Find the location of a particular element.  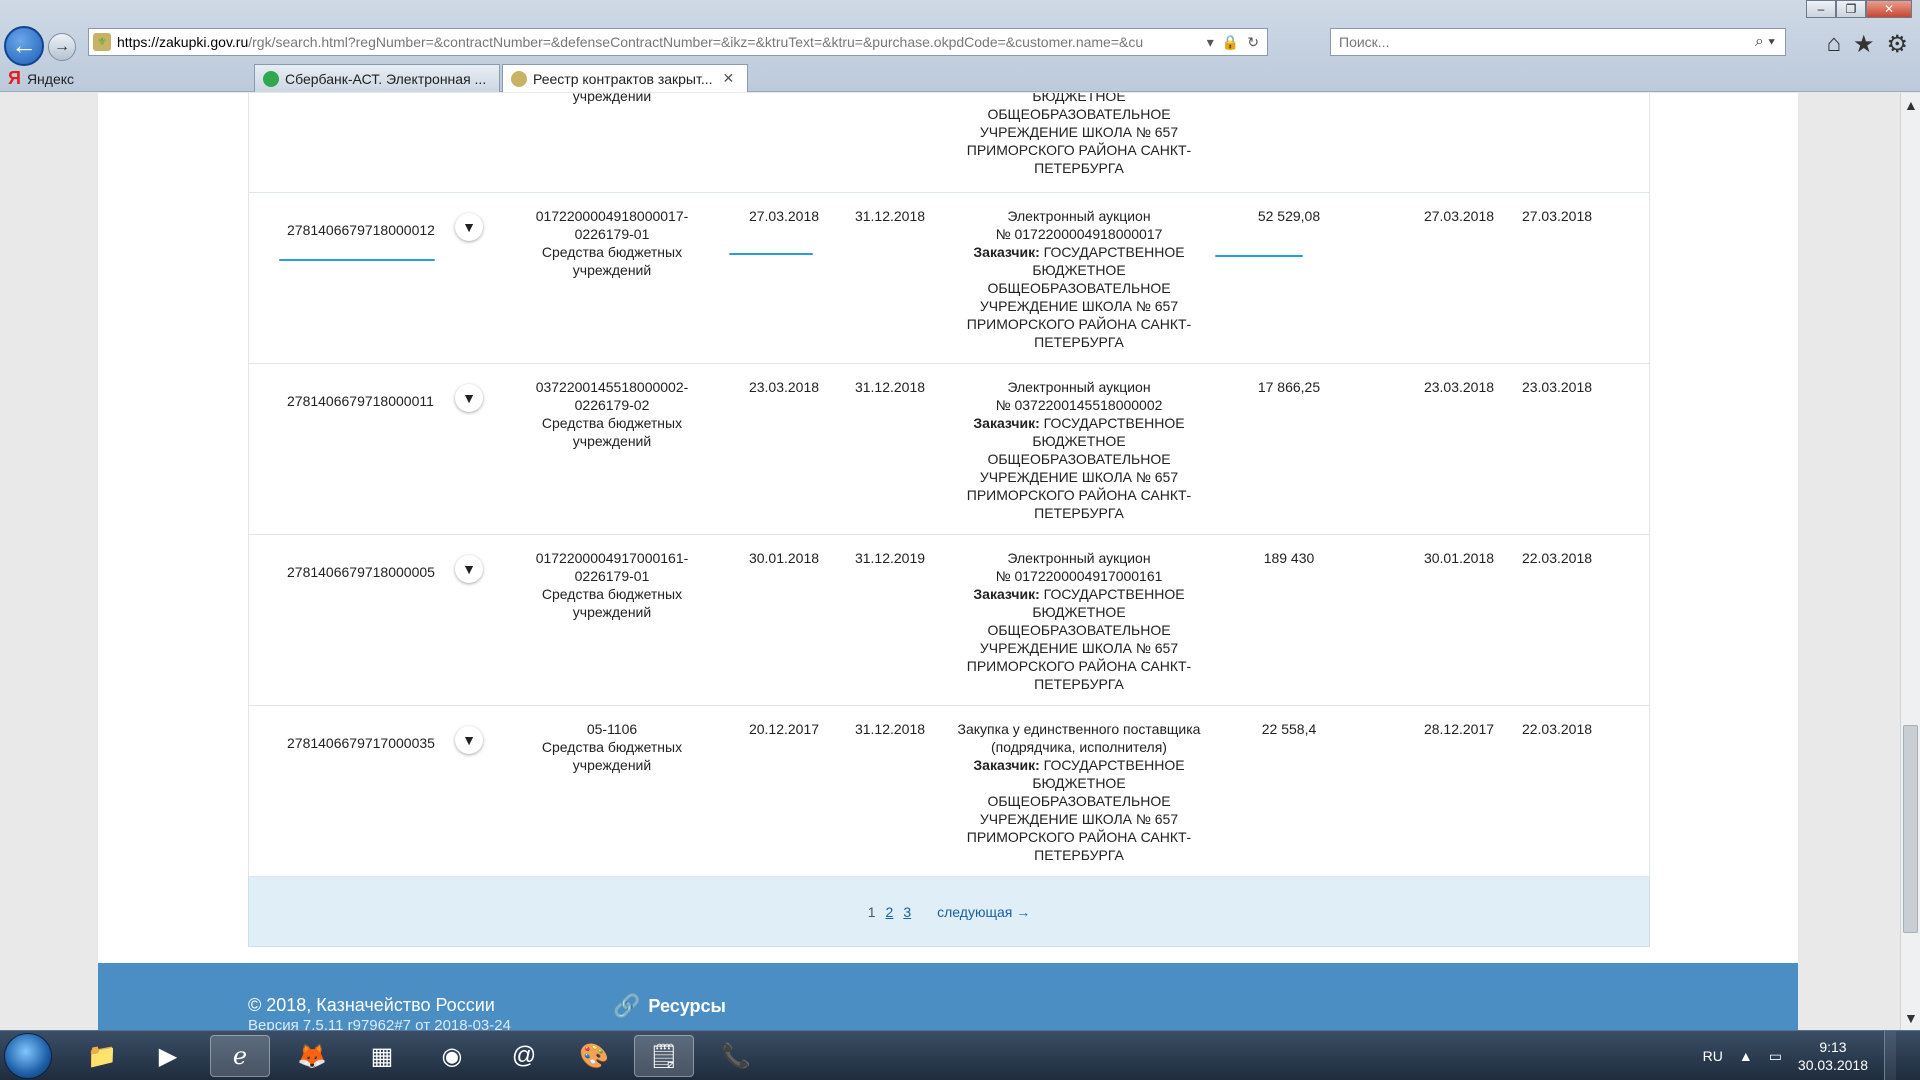

footer-resources-link: 🔗 Ресурсы is located at coordinates (669, 1006).